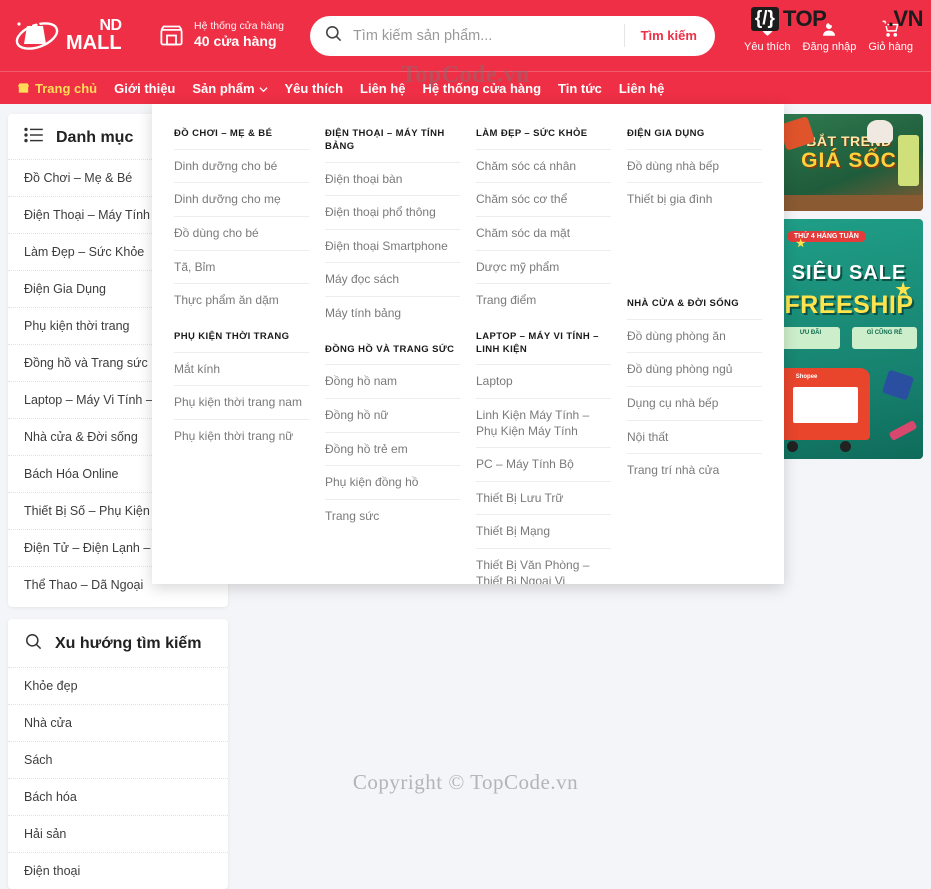  Describe the element at coordinates (241, 435) in the screenshot. I see `mega-item: Phụ kiện thời trang nữ` at that location.